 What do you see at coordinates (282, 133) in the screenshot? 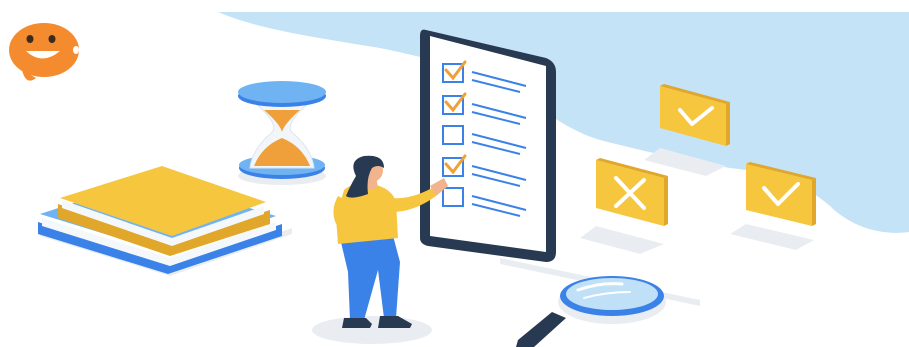
I see `hourglass-icon` at bounding box center [282, 133].